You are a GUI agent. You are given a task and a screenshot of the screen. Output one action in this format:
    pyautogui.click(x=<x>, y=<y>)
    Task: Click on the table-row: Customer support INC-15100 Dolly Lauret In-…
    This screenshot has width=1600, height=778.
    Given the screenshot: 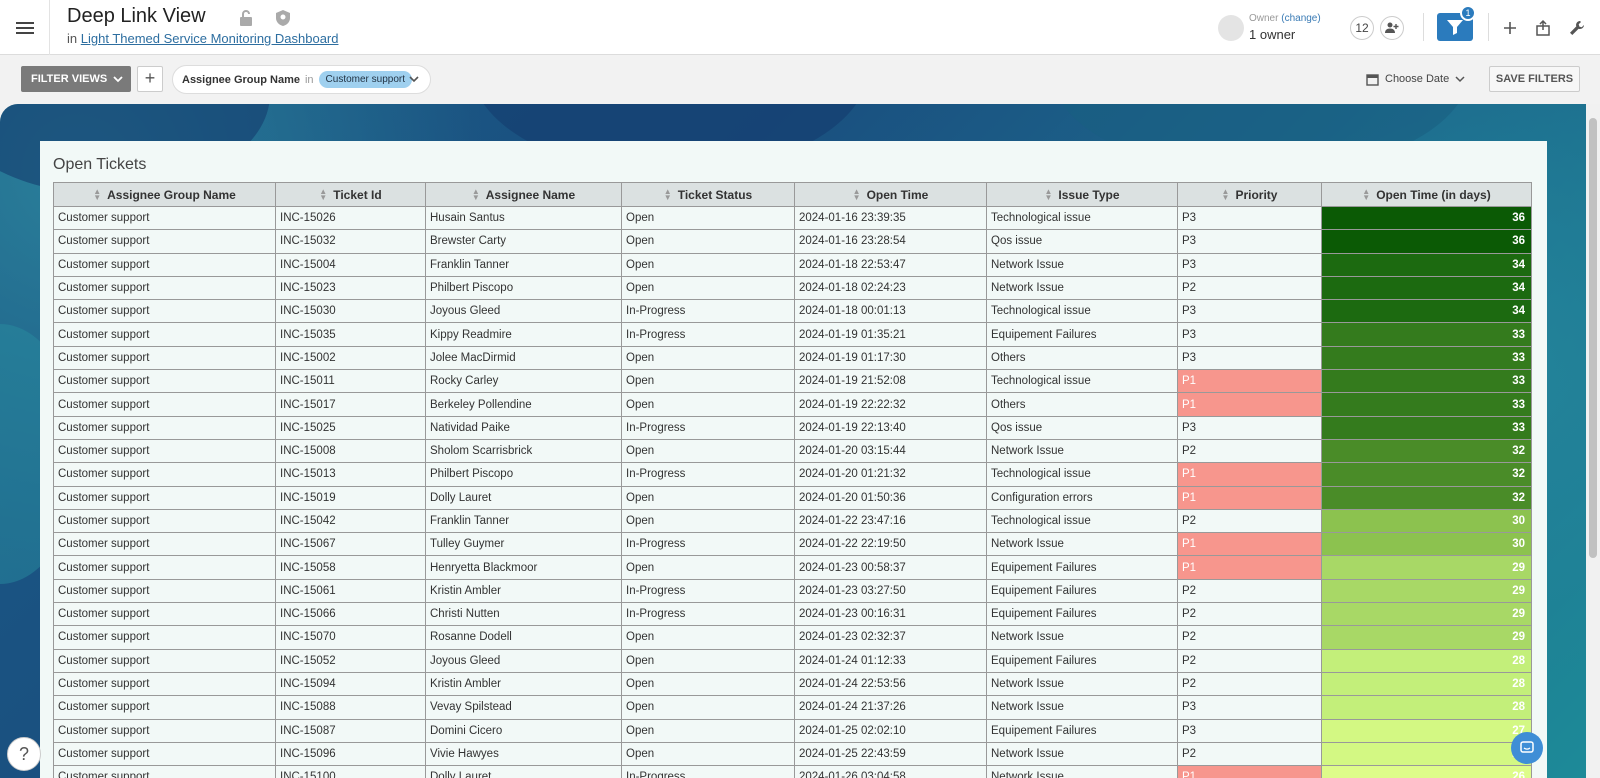 What is the action you would take?
    pyautogui.click(x=792, y=771)
    